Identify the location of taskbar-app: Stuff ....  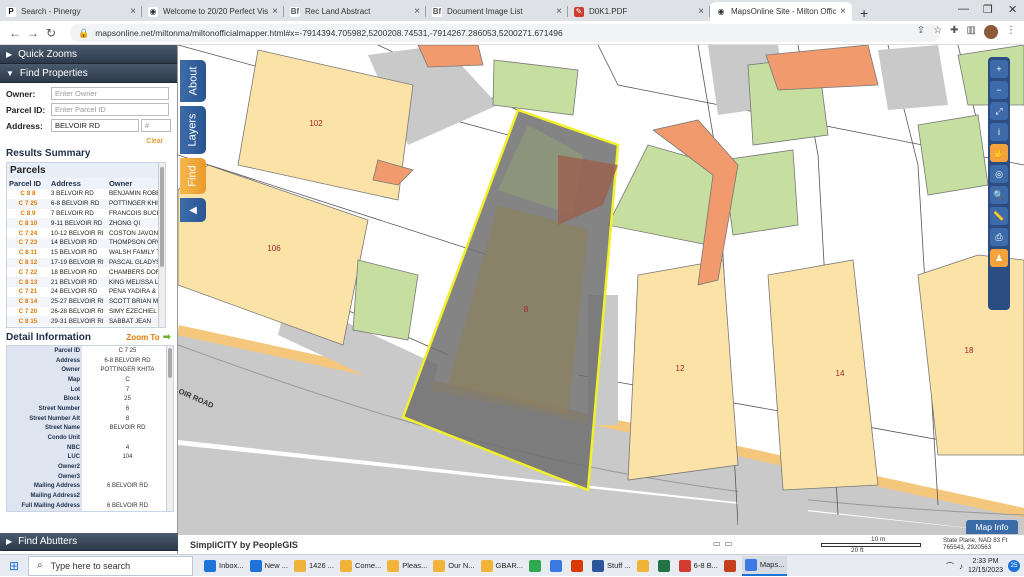
(611, 566).